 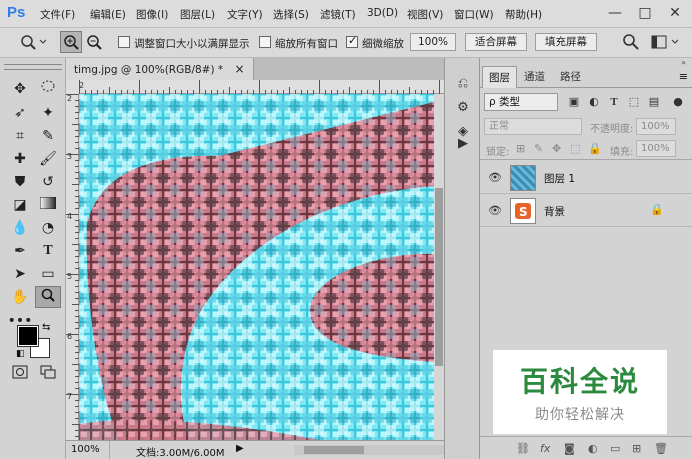 What do you see at coordinates (369, 450) in the screenshot?
I see `horizontal-scrollbar` at bounding box center [369, 450].